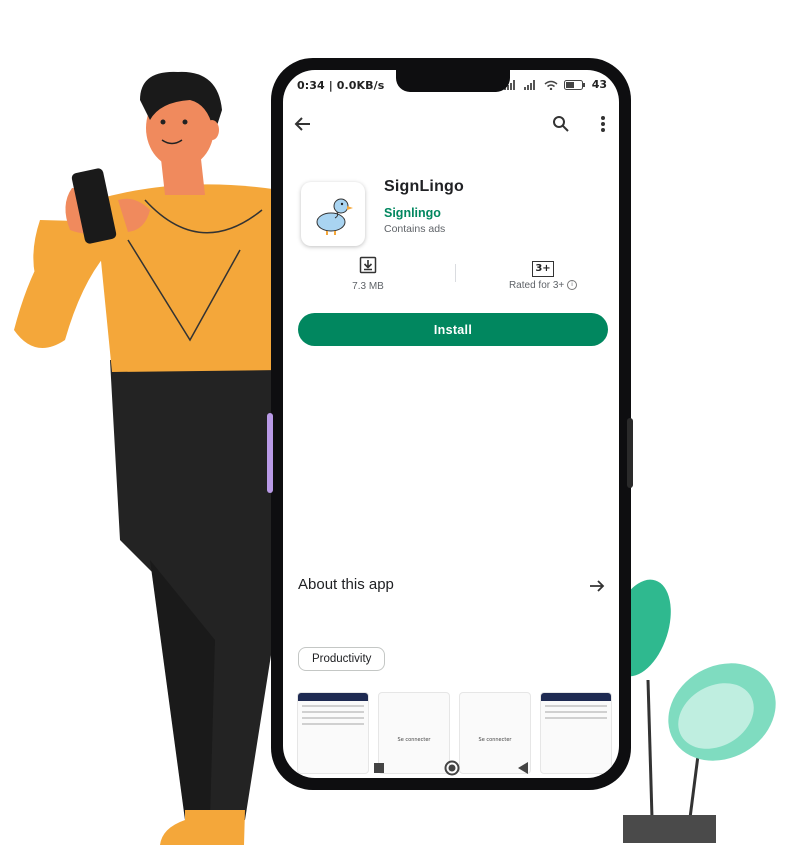 The image size is (801, 845). Describe the element at coordinates (574, 84) in the screenshot. I see `battery-icon` at that location.